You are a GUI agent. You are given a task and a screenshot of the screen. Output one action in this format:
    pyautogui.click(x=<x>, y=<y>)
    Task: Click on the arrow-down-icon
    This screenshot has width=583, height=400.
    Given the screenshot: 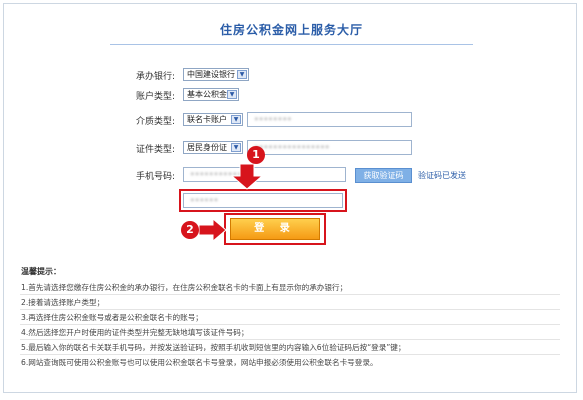 What is the action you would take?
    pyautogui.click(x=247, y=177)
    